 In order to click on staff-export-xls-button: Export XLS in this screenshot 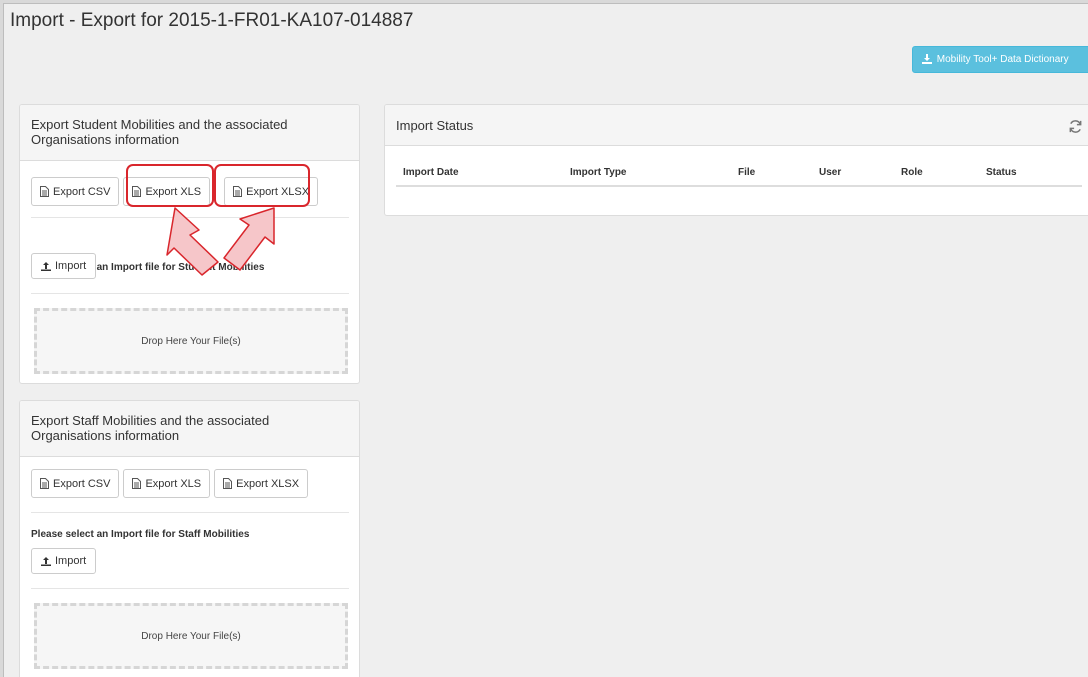, I will do `click(167, 483)`.